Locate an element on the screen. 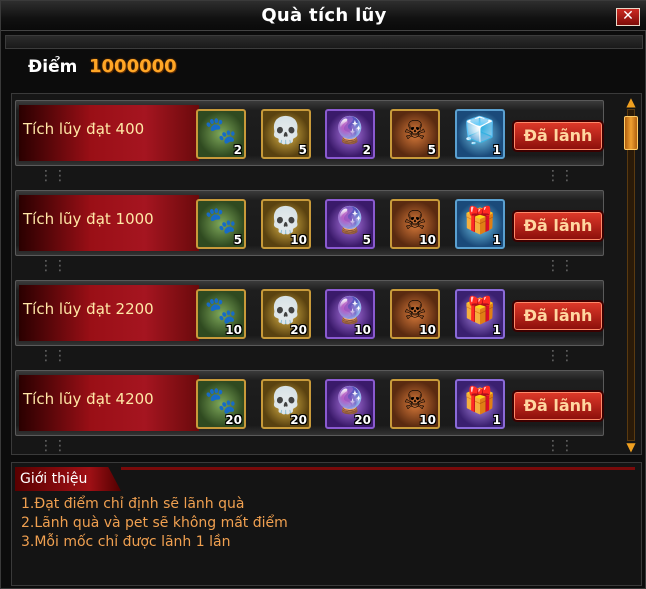 The width and height of the screenshot is (646, 589). score-label: Điểm is located at coordinates (53, 67).